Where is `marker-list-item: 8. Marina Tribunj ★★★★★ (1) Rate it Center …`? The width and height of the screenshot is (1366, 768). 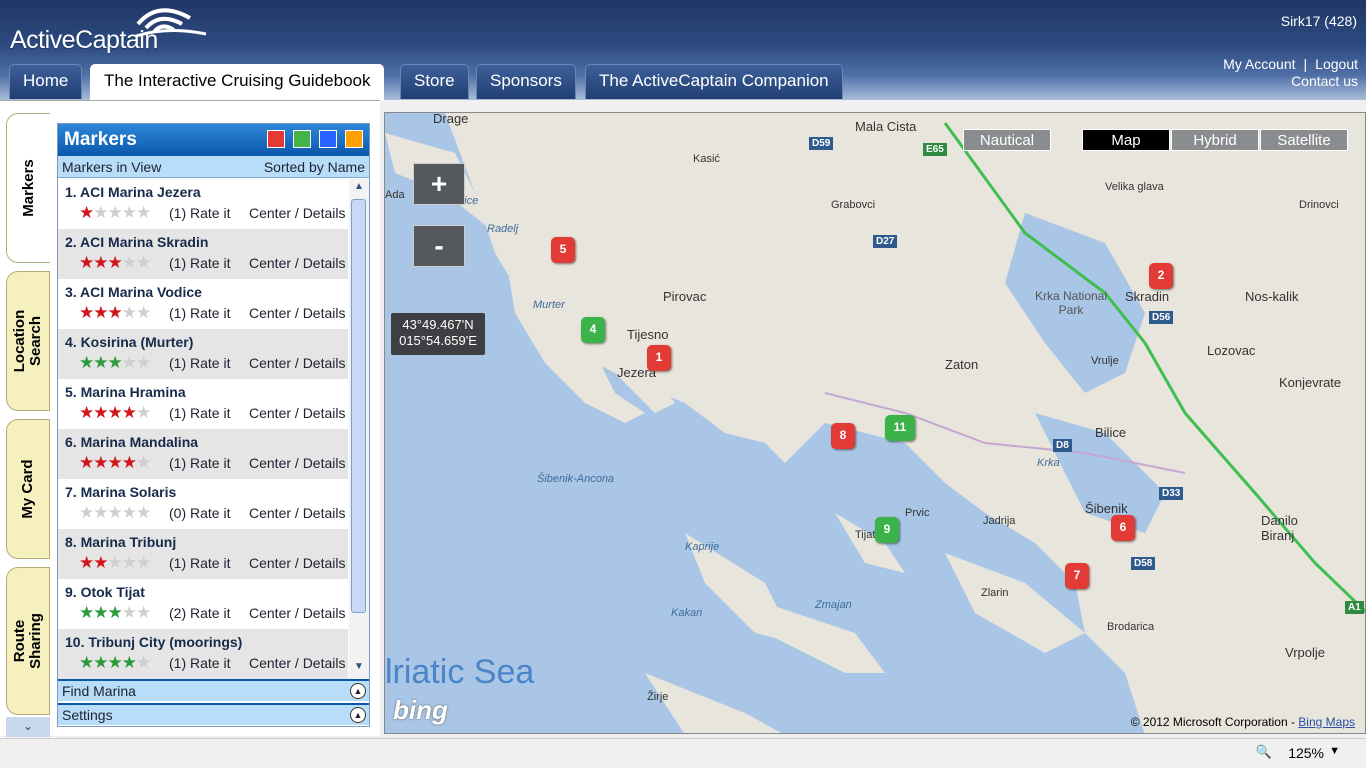
marker-list-item: 8. Marina Tribunj ★★★★★ (1) Rate it Center … is located at coordinates (203, 554).